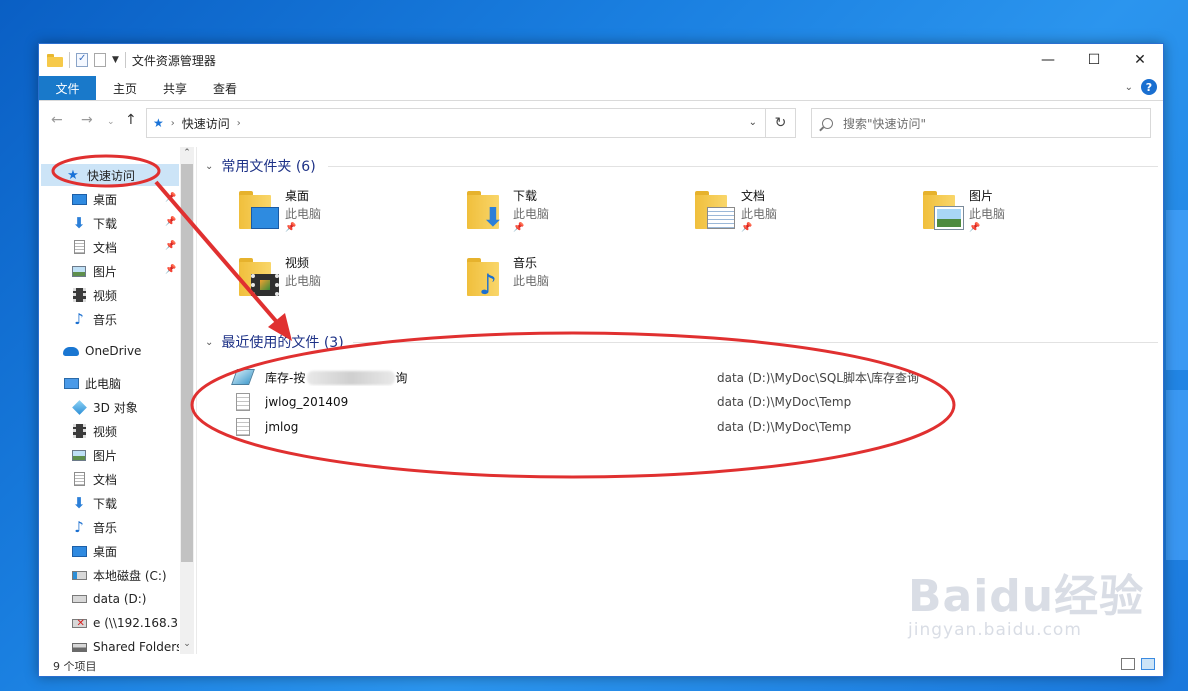 This screenshot has height=691, width=1188. What do you see at coordinates (125, 88) in the screenshot?
I see `tab-home: 主页` at bounding box center [125, 88].